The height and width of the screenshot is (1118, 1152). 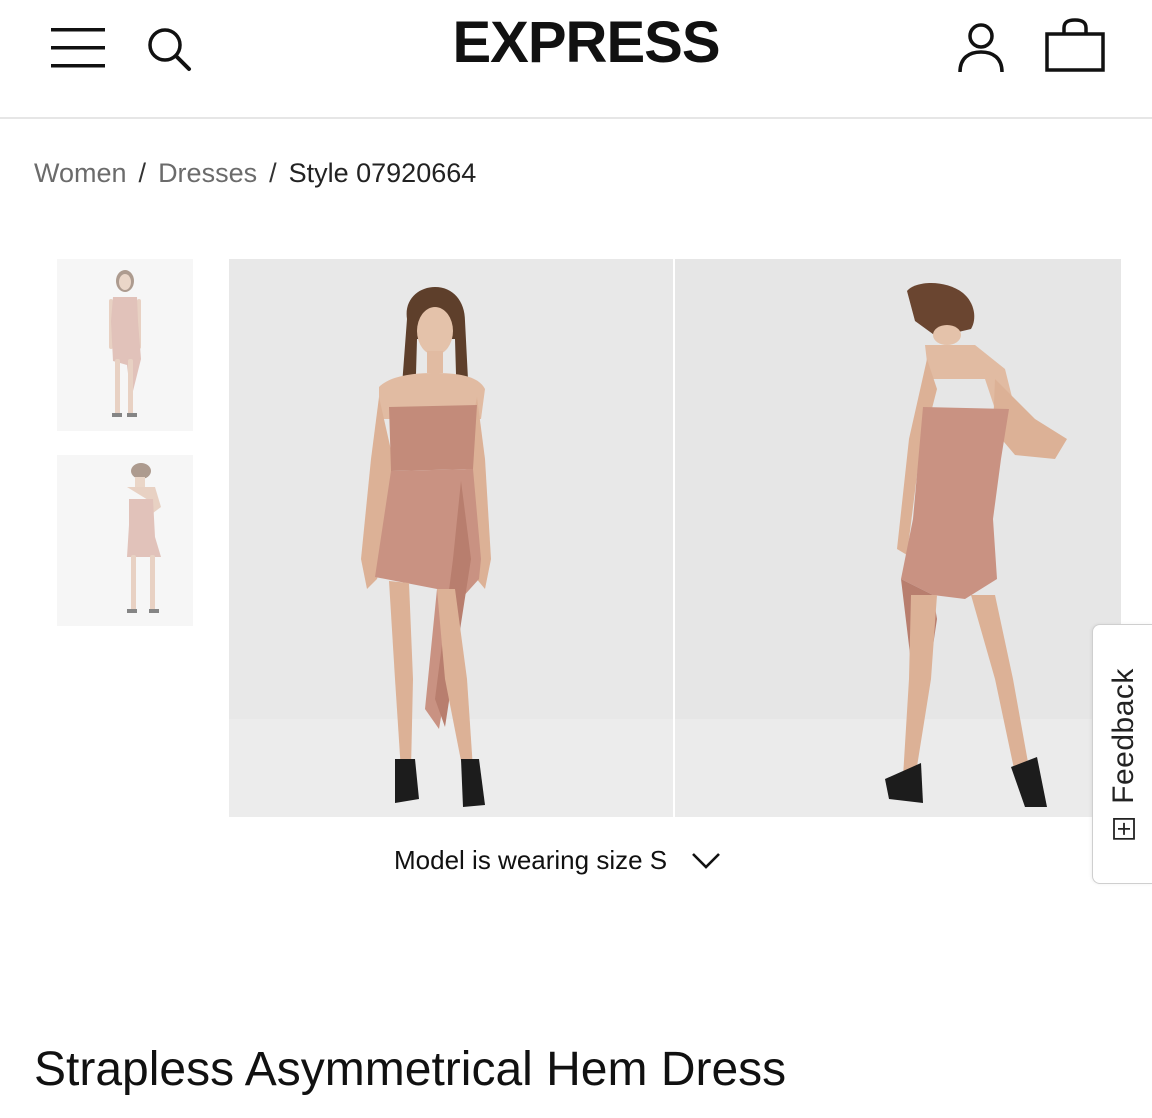 I want to click on feedback-plus-icon, so click(x=1123, y=828).